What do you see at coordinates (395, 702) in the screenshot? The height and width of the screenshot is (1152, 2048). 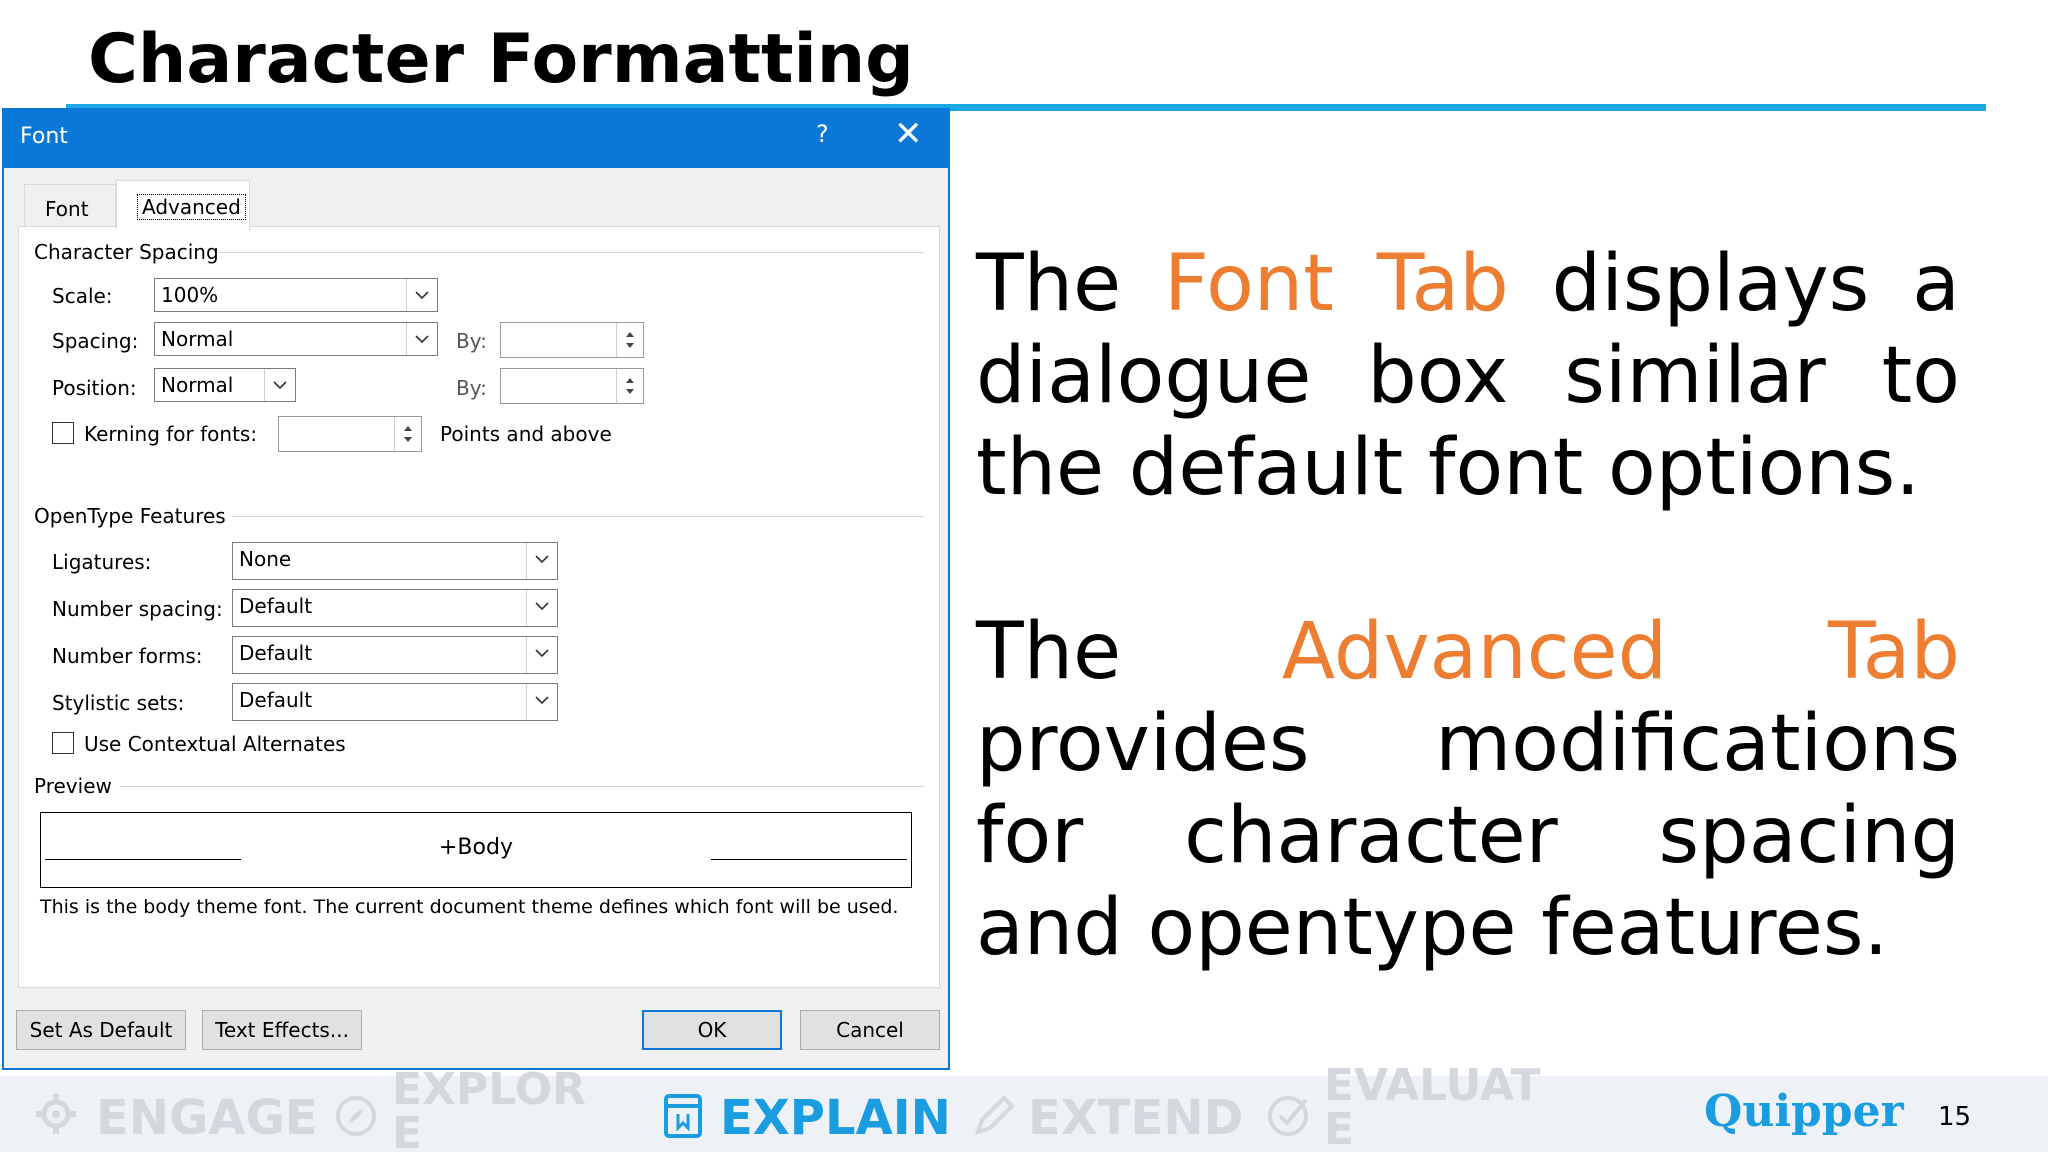 I see `stylistic-sets-combobox: Default` at bounding box center [395, 702].